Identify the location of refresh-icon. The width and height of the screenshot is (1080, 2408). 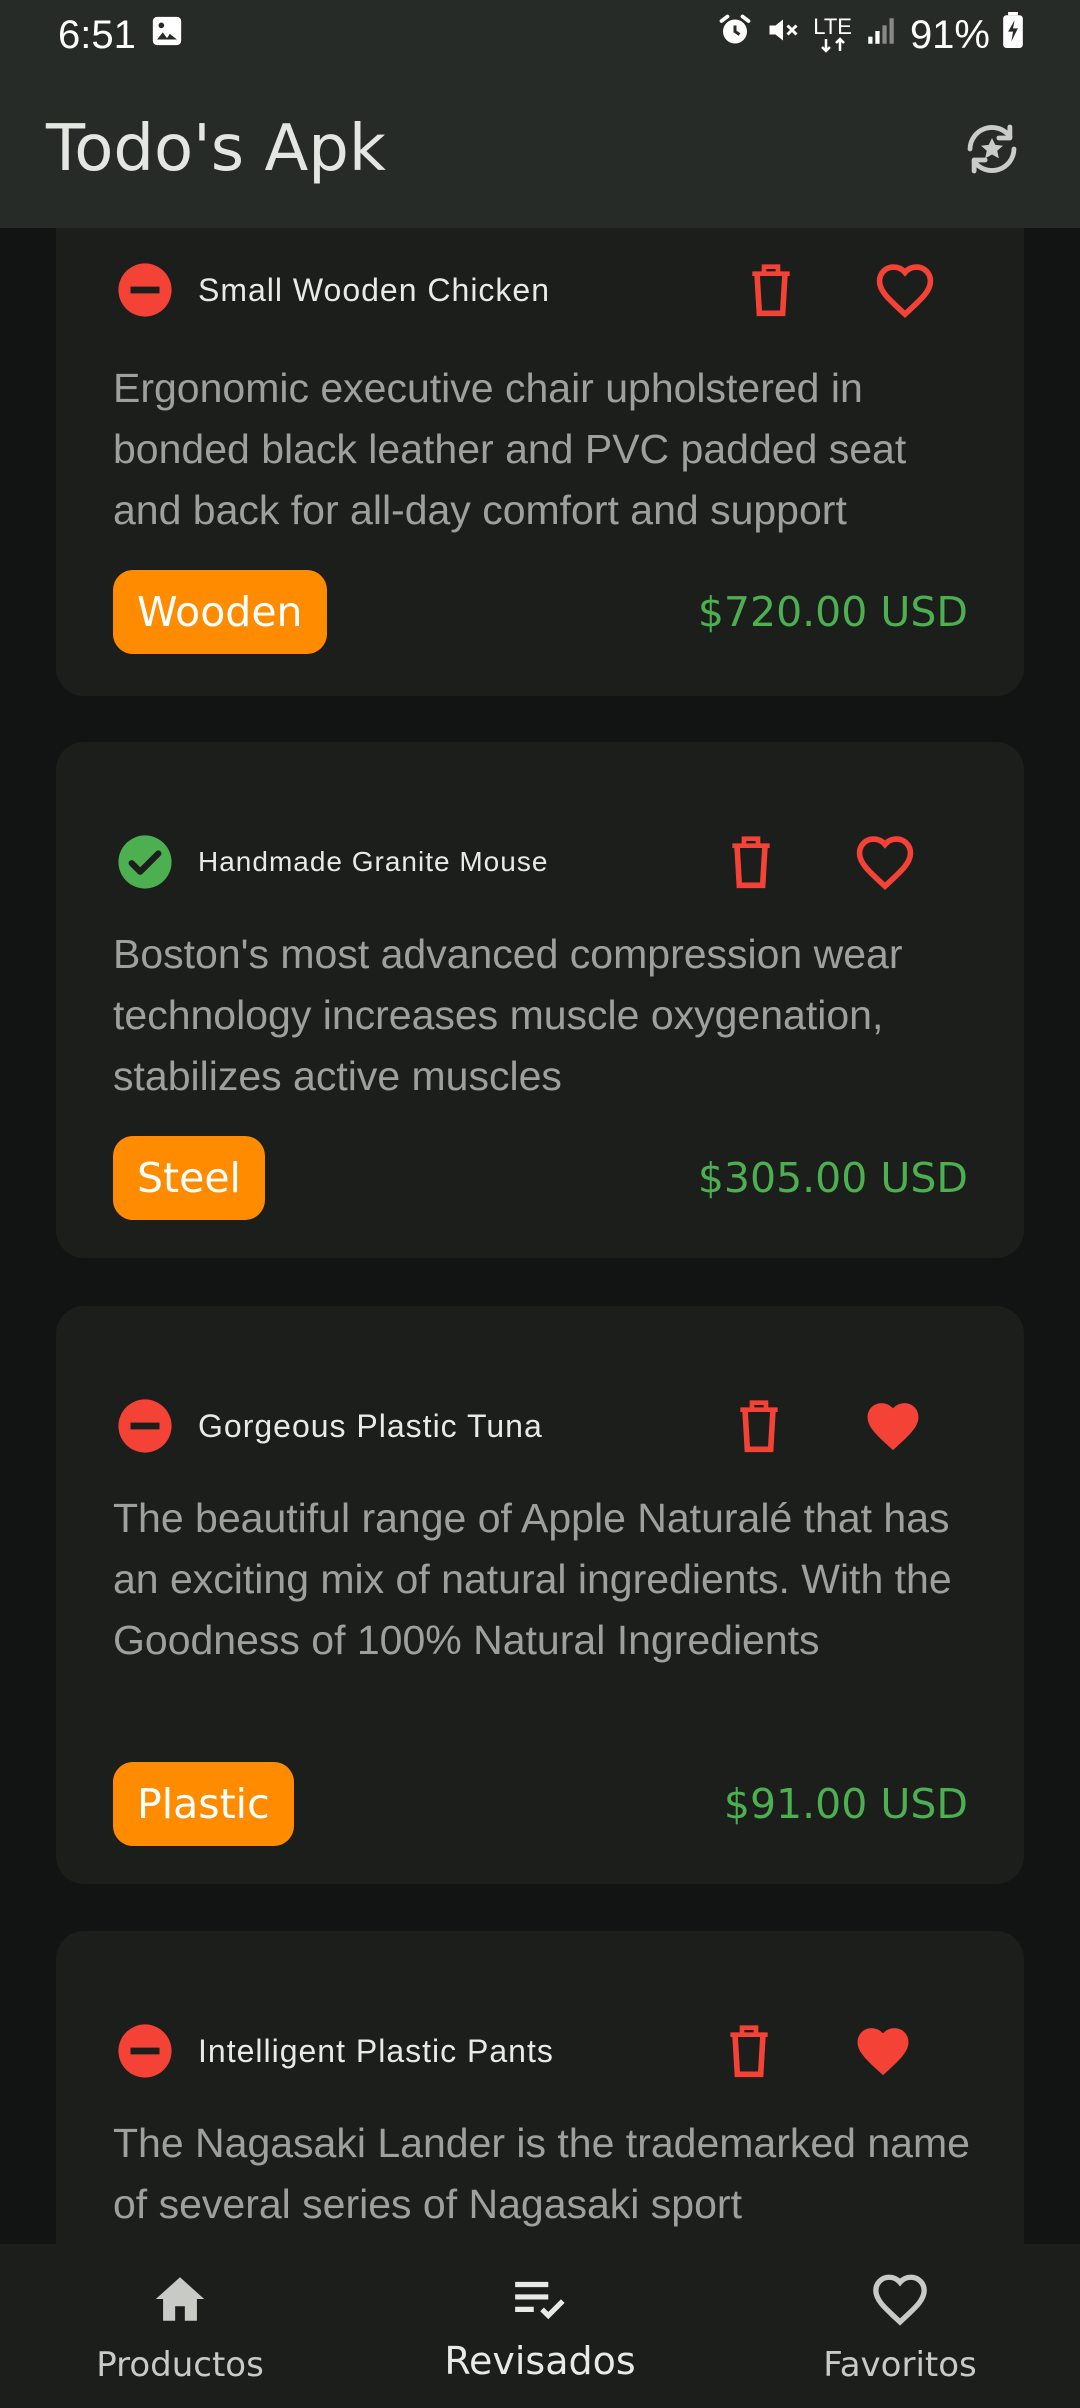
(992, 149).